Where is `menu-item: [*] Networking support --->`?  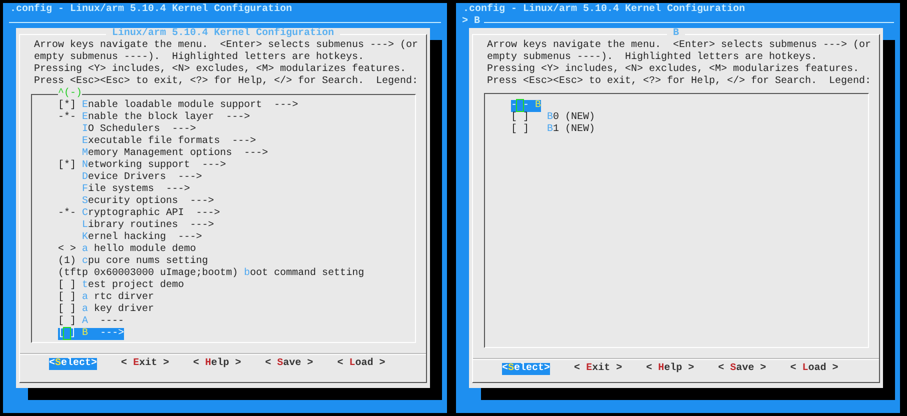
menu-item: [*] Networking support ---> is located at coordinates (142, 166).